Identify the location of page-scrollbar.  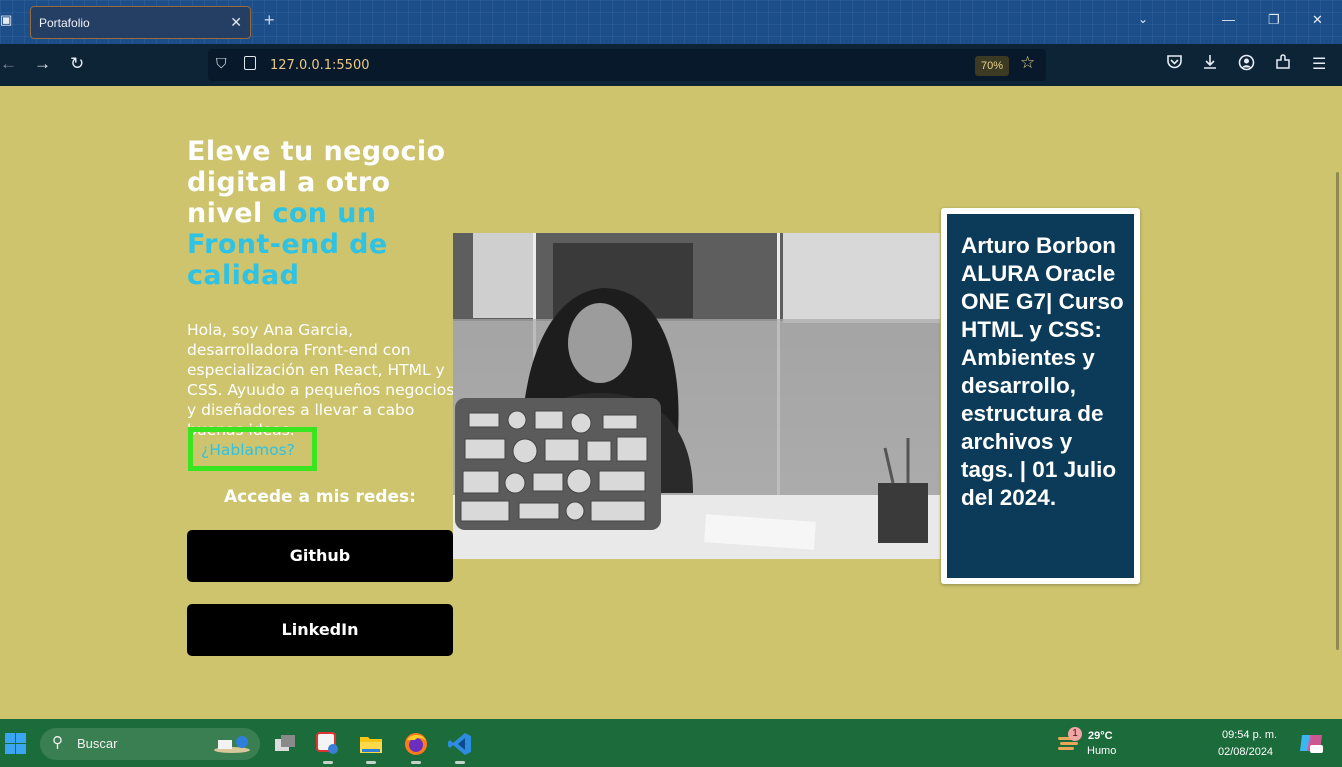
(1337, 411).